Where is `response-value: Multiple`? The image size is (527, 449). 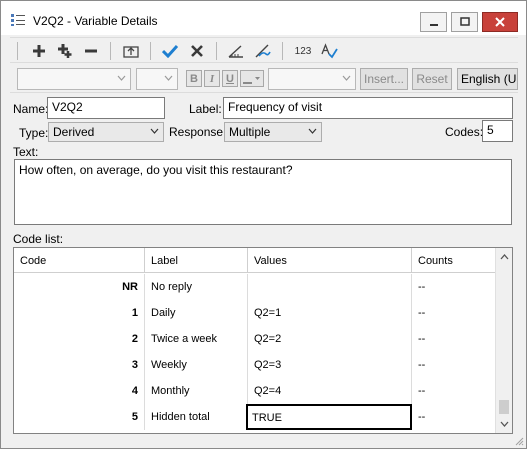
response-value: Multiple is located at coordinates (250, 132).